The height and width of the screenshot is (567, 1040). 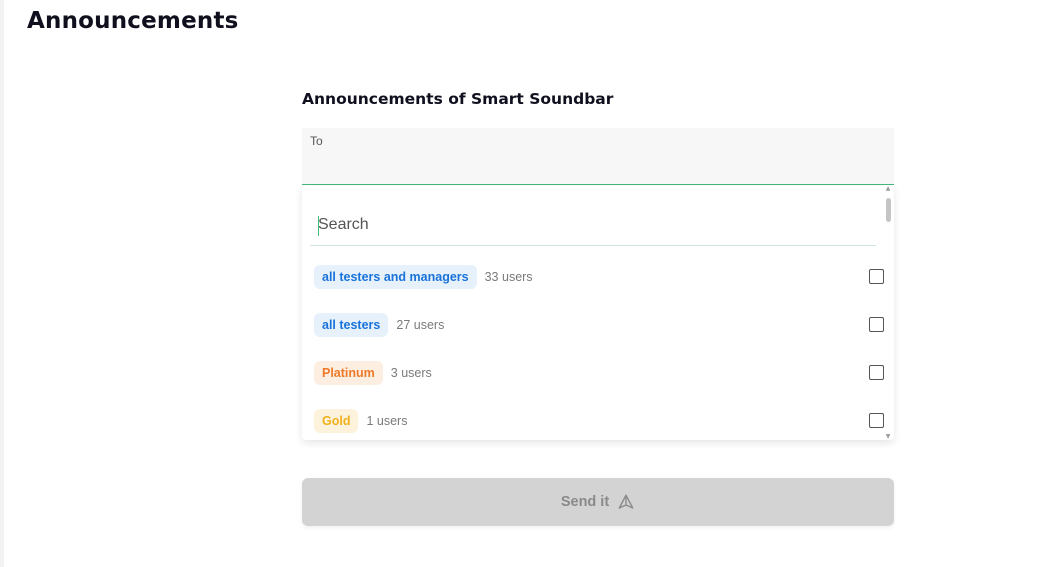 I want to click on section-title: Announcements of Smart Soundbar, so click(x=458, y=99).